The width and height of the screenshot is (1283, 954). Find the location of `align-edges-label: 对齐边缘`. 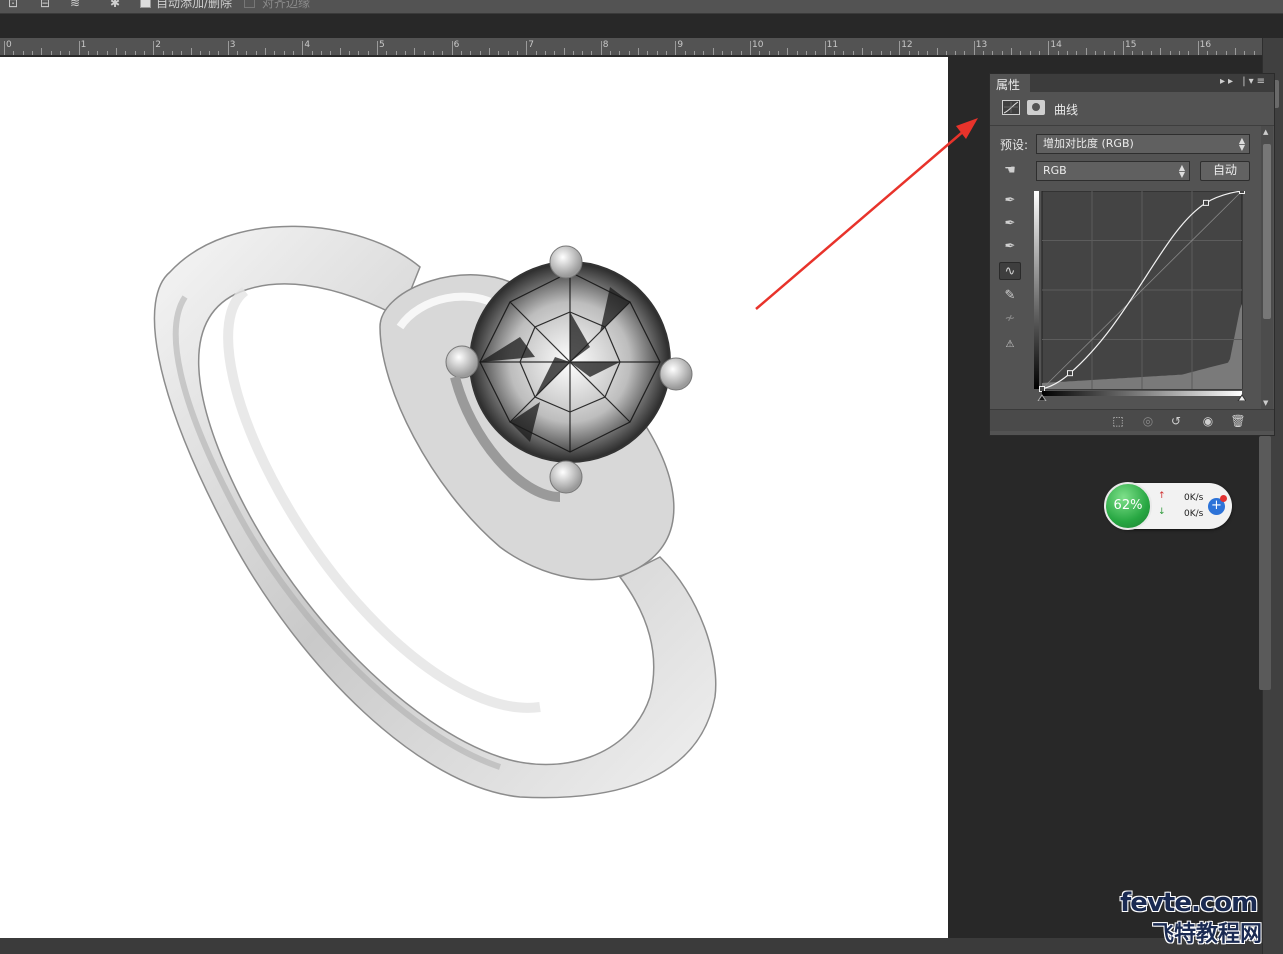

align-edges-label: 对齐边缘 is located at coordinates (286, 5).